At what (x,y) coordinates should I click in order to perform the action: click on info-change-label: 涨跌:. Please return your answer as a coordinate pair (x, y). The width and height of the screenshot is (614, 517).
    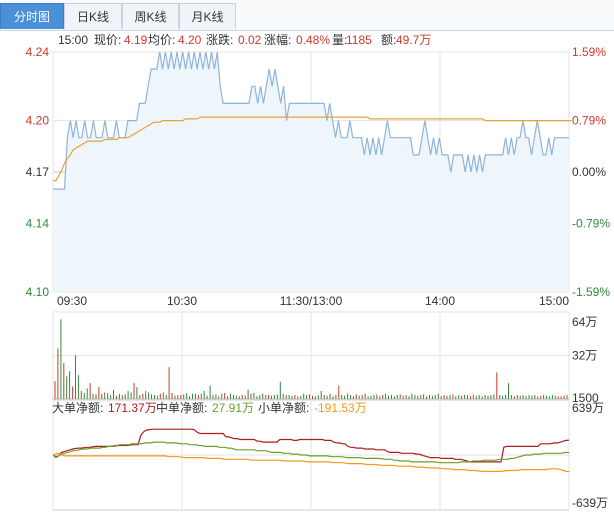
    Looking at the image, I should click on (219, 39).